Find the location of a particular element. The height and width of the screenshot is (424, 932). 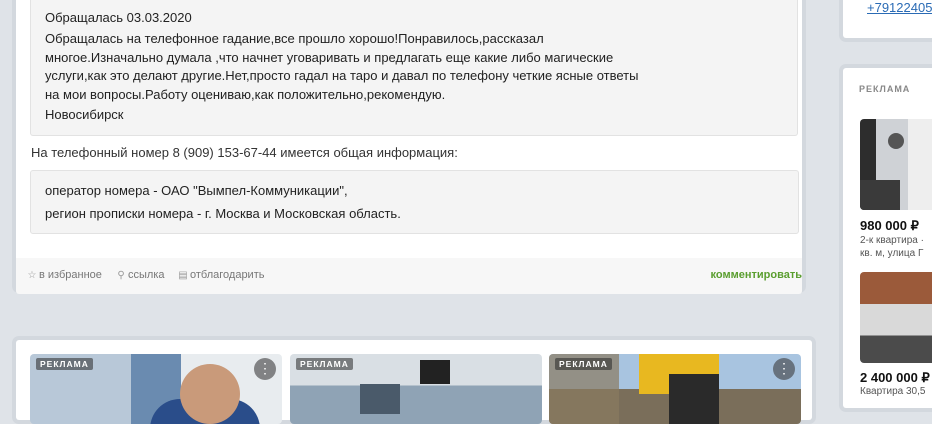

person-head-shape is located at coordinates (210, 394).